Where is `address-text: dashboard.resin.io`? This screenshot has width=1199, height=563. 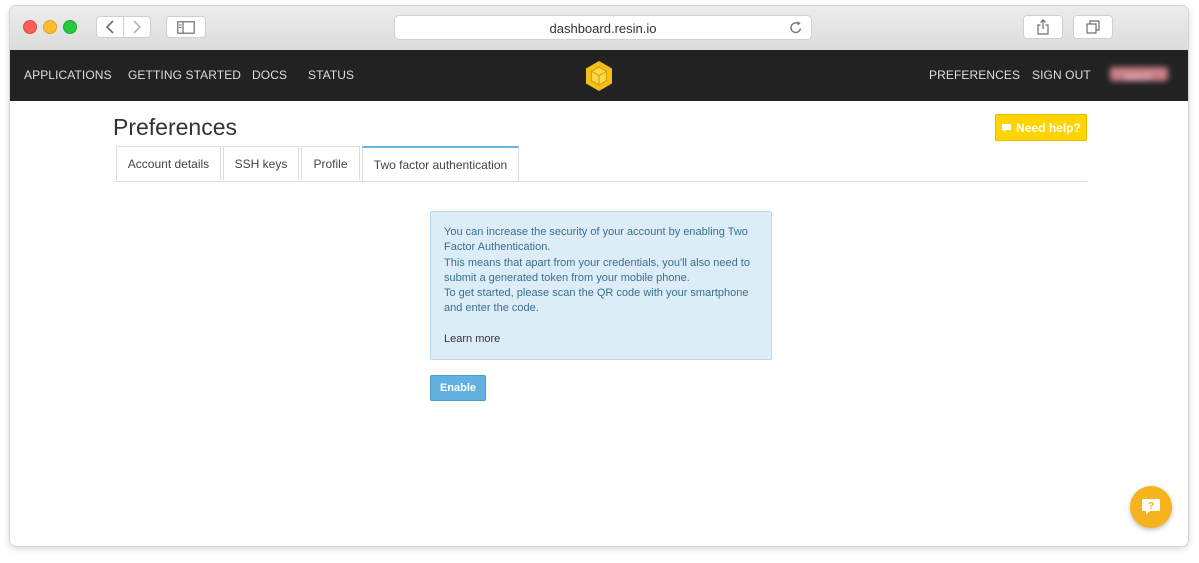 address-text: dashboard.resin.io is located at coordinates (603, 28).